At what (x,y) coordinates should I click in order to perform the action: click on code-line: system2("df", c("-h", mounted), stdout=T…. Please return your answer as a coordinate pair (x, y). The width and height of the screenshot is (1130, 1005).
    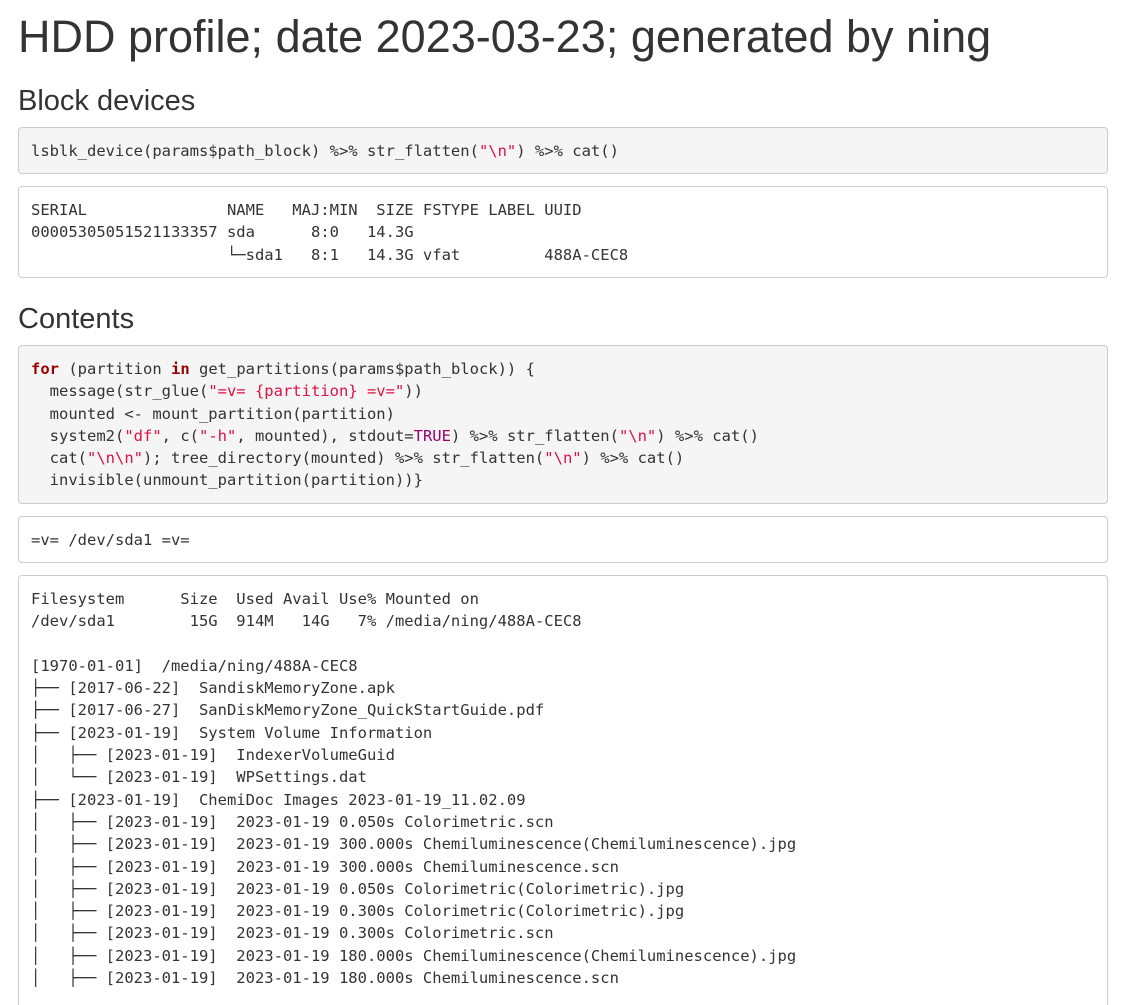
    Looking at the image, I should click on (563, 436).